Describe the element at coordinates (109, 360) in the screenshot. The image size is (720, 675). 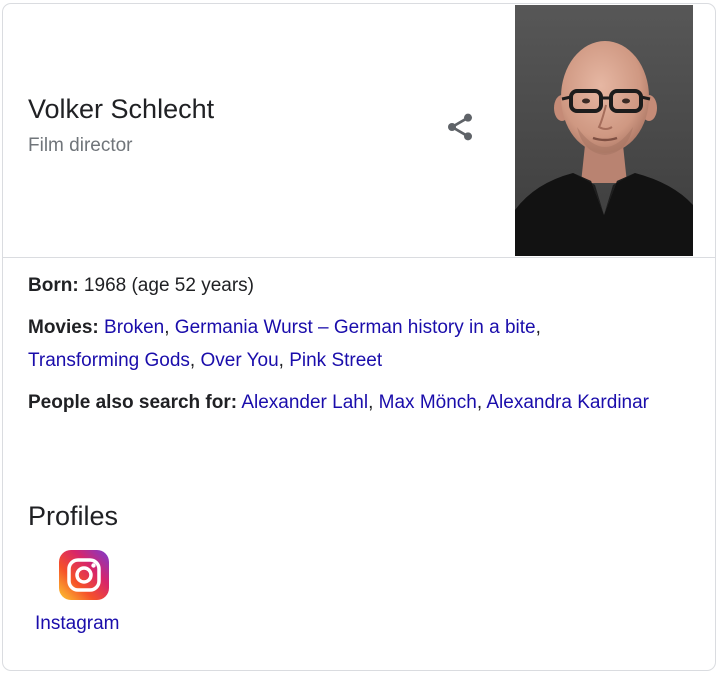
I see `movie-link: Transforming Gods` at that location.